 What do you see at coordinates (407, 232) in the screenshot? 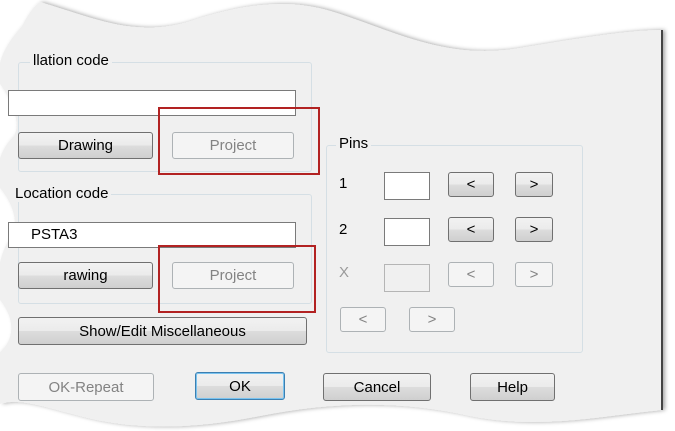
I see `pin-2-field` at bounding box center [407, 232].